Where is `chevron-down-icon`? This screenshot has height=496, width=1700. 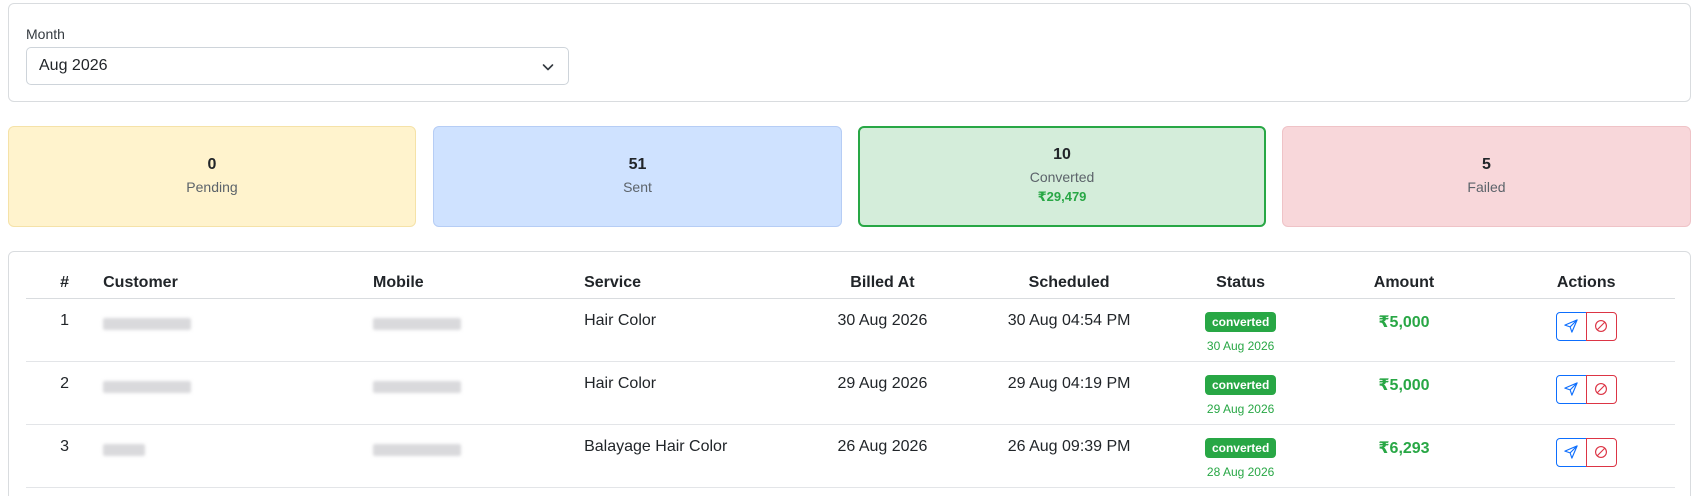
chevron-down-icon is located at coordinates (548, 67).